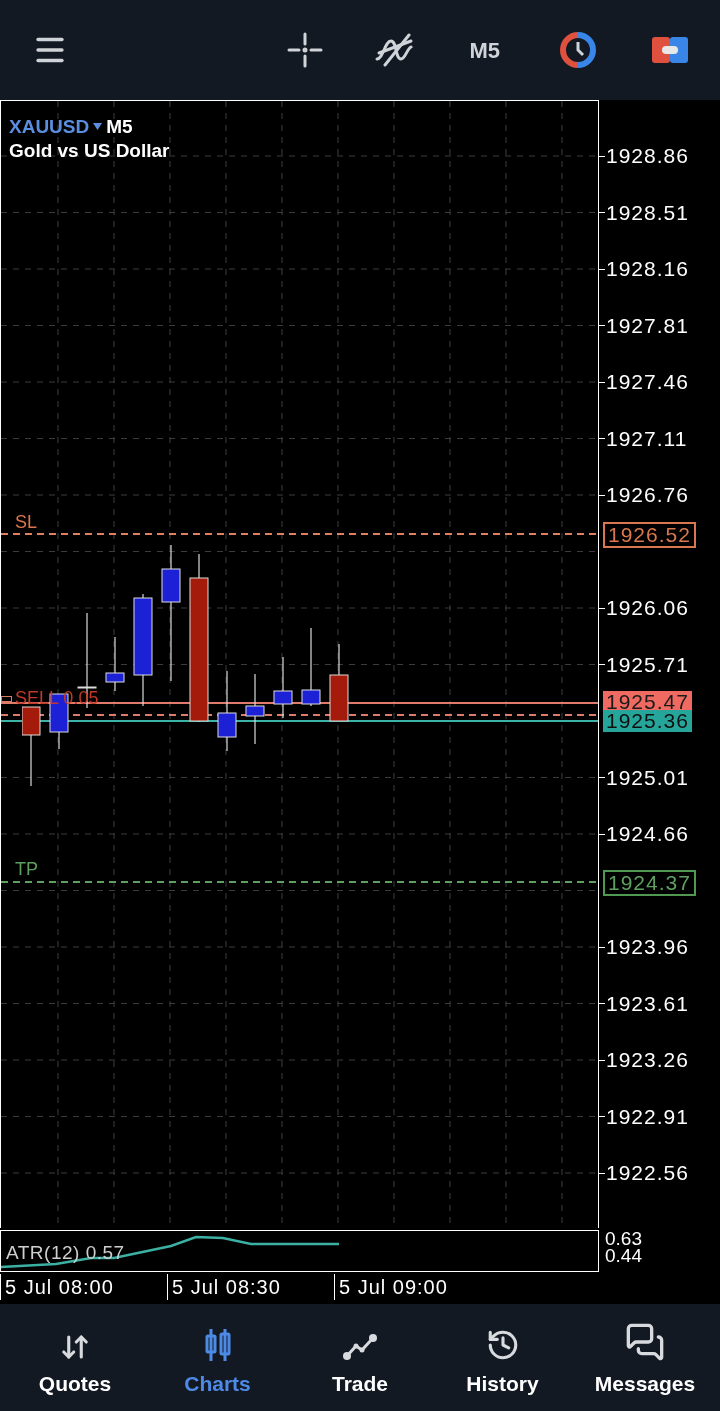  What do you see at coordinates (647, 1003) in the screenshot?
I see `price-tick-label: 1923.61` at bounding box center [647, 1003].